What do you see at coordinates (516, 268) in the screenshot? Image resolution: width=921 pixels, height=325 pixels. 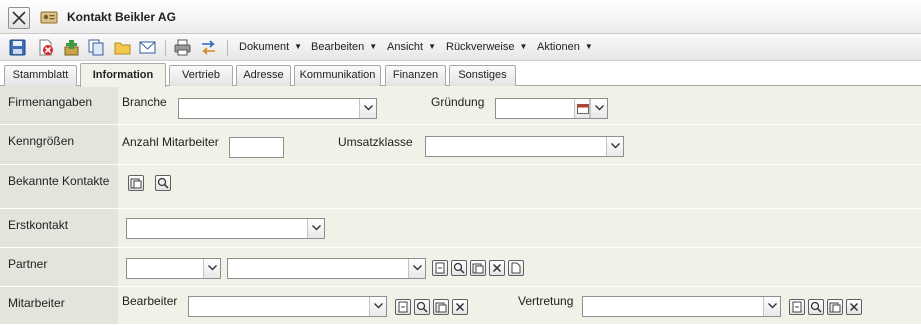 I see `partner-new-button` at bounding box center [516, 268].